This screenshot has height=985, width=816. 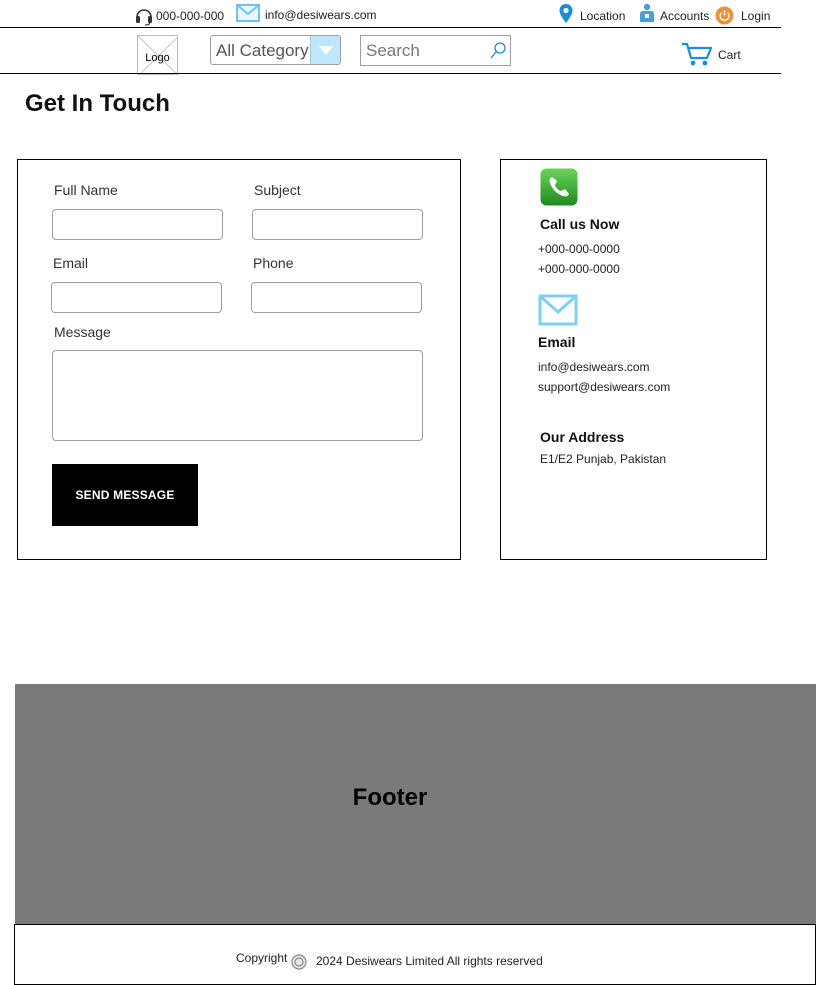 I want to click on contact-email-1: info@desiwears.com, so click(x=594, y=367).